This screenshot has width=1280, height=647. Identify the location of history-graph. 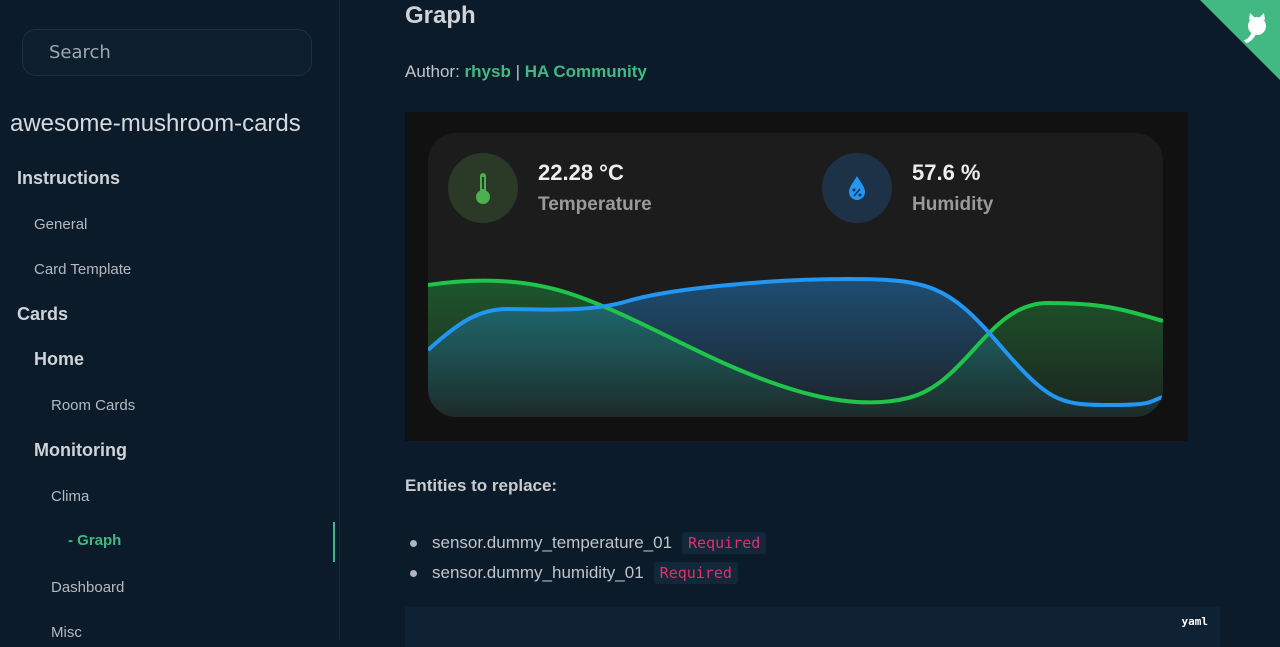
(795, 346).